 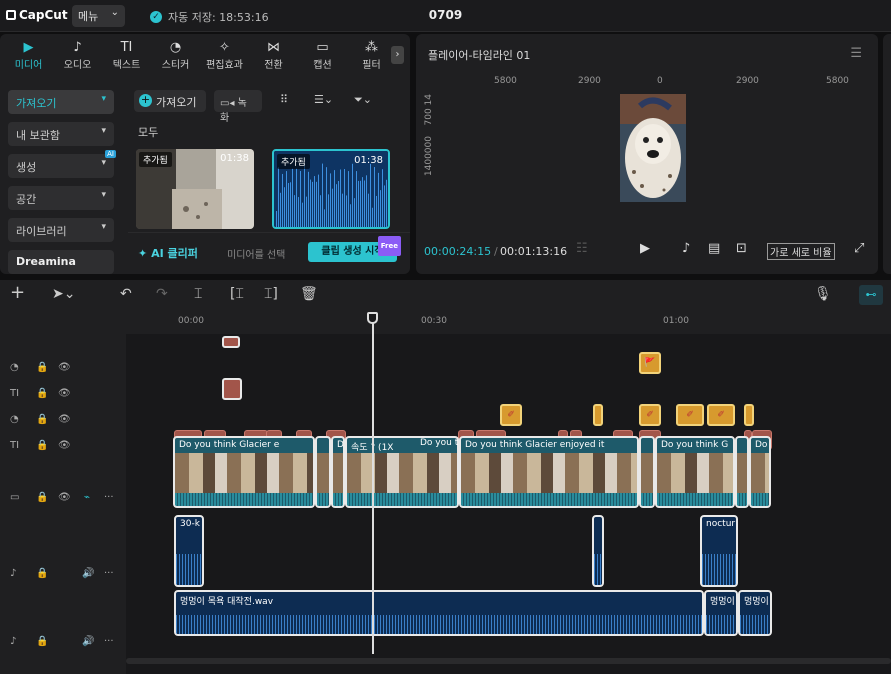 What do you see at coordinates (103, 227) in the screenshot?
I see `chevron-down-icon: ▾` at bounding box center [103, 227].